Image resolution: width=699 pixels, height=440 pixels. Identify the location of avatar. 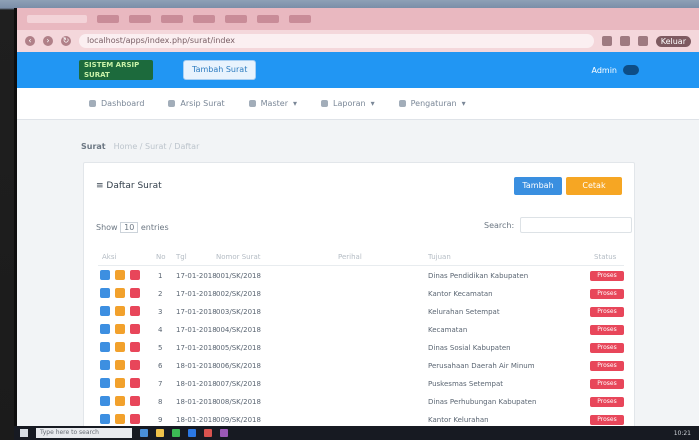
(631, 70).